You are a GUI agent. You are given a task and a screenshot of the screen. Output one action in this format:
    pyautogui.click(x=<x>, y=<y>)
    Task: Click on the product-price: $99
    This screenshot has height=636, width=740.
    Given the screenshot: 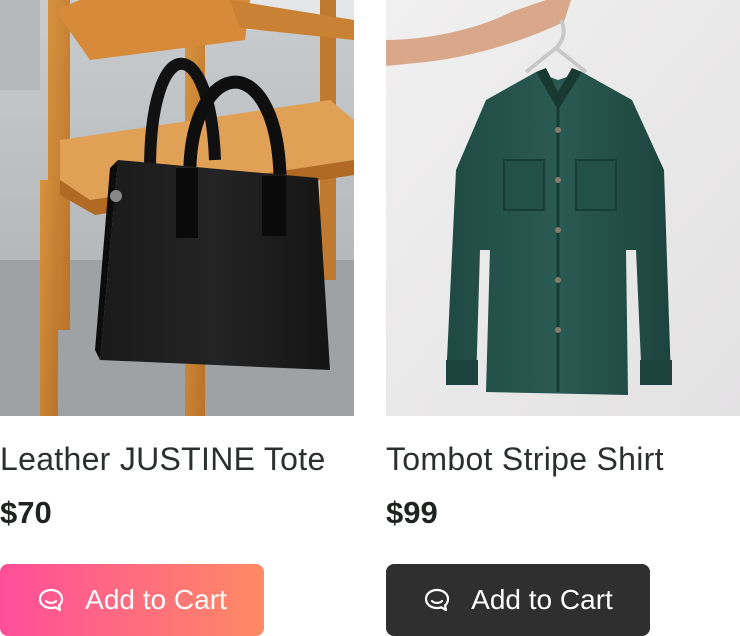 What is the action you would take?
    pyautogui.click(x=412, y=512)
    